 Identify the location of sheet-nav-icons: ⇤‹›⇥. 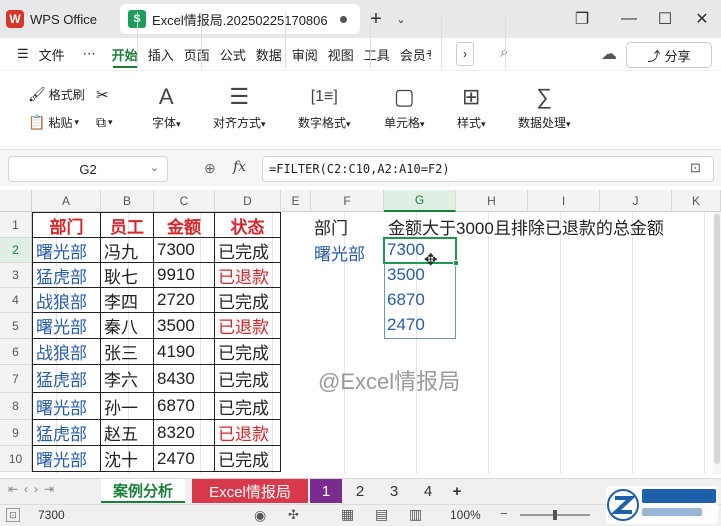
(34, 489).